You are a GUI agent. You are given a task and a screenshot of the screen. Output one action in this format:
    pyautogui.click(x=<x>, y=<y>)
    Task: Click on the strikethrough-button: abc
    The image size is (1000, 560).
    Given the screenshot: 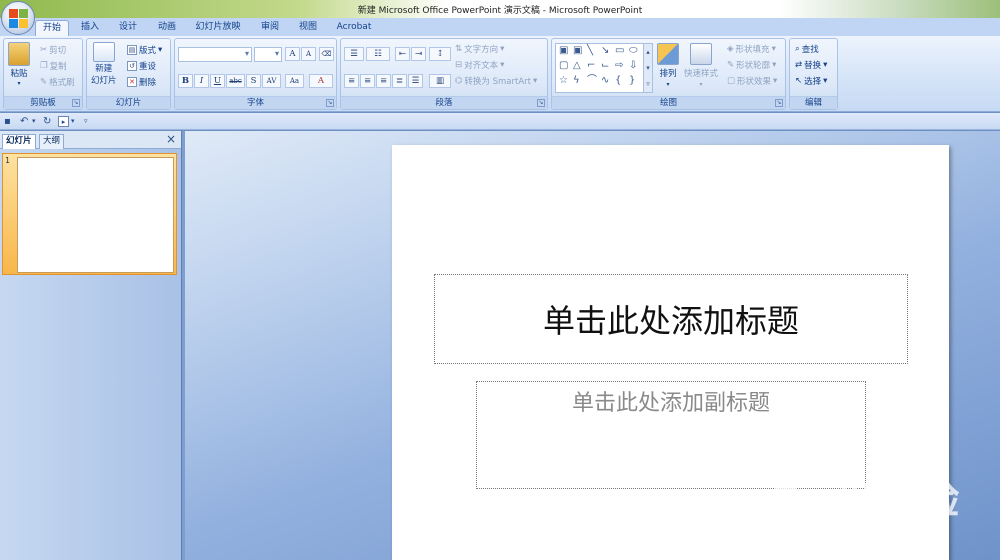 What is the action you would take?
    pyautogui.click(x=235, y=81)
    